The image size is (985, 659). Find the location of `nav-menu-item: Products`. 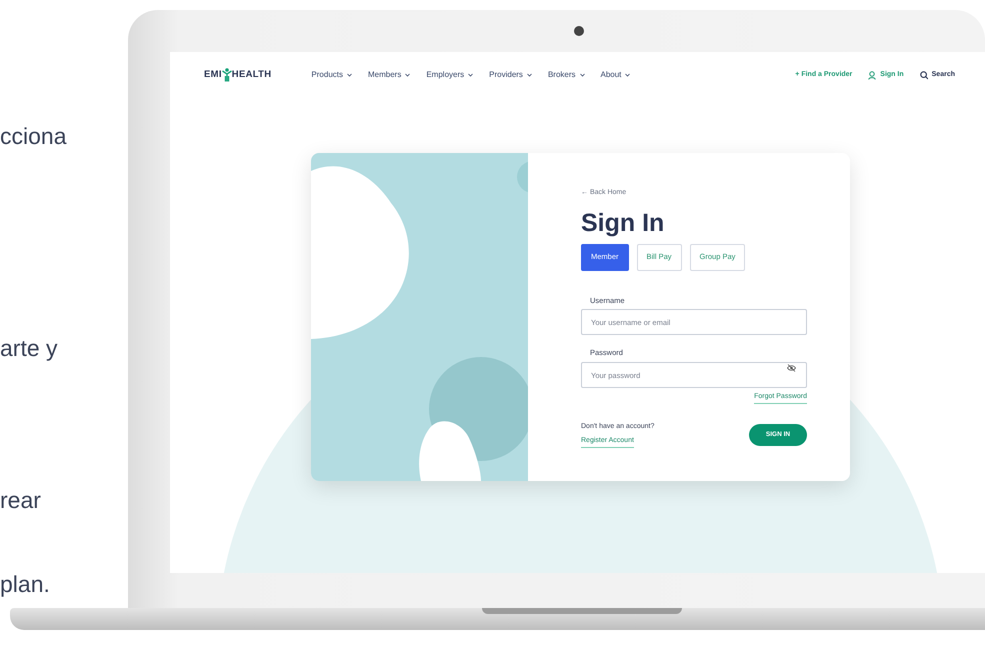

nav-menu-item: Products is located at coordinates (331, 75).